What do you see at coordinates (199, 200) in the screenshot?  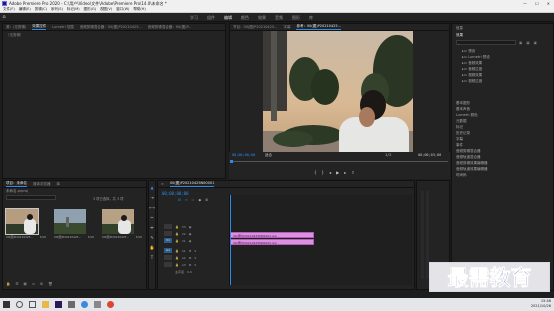 I see `add-marker-icon: ◆` at bounding box center [199, 200].